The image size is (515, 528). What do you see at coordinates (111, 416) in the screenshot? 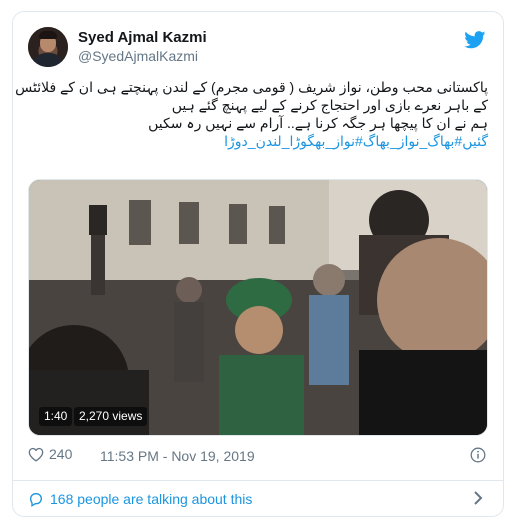
I see `video-views: 2,270 views` at bounding box center [111, 416].